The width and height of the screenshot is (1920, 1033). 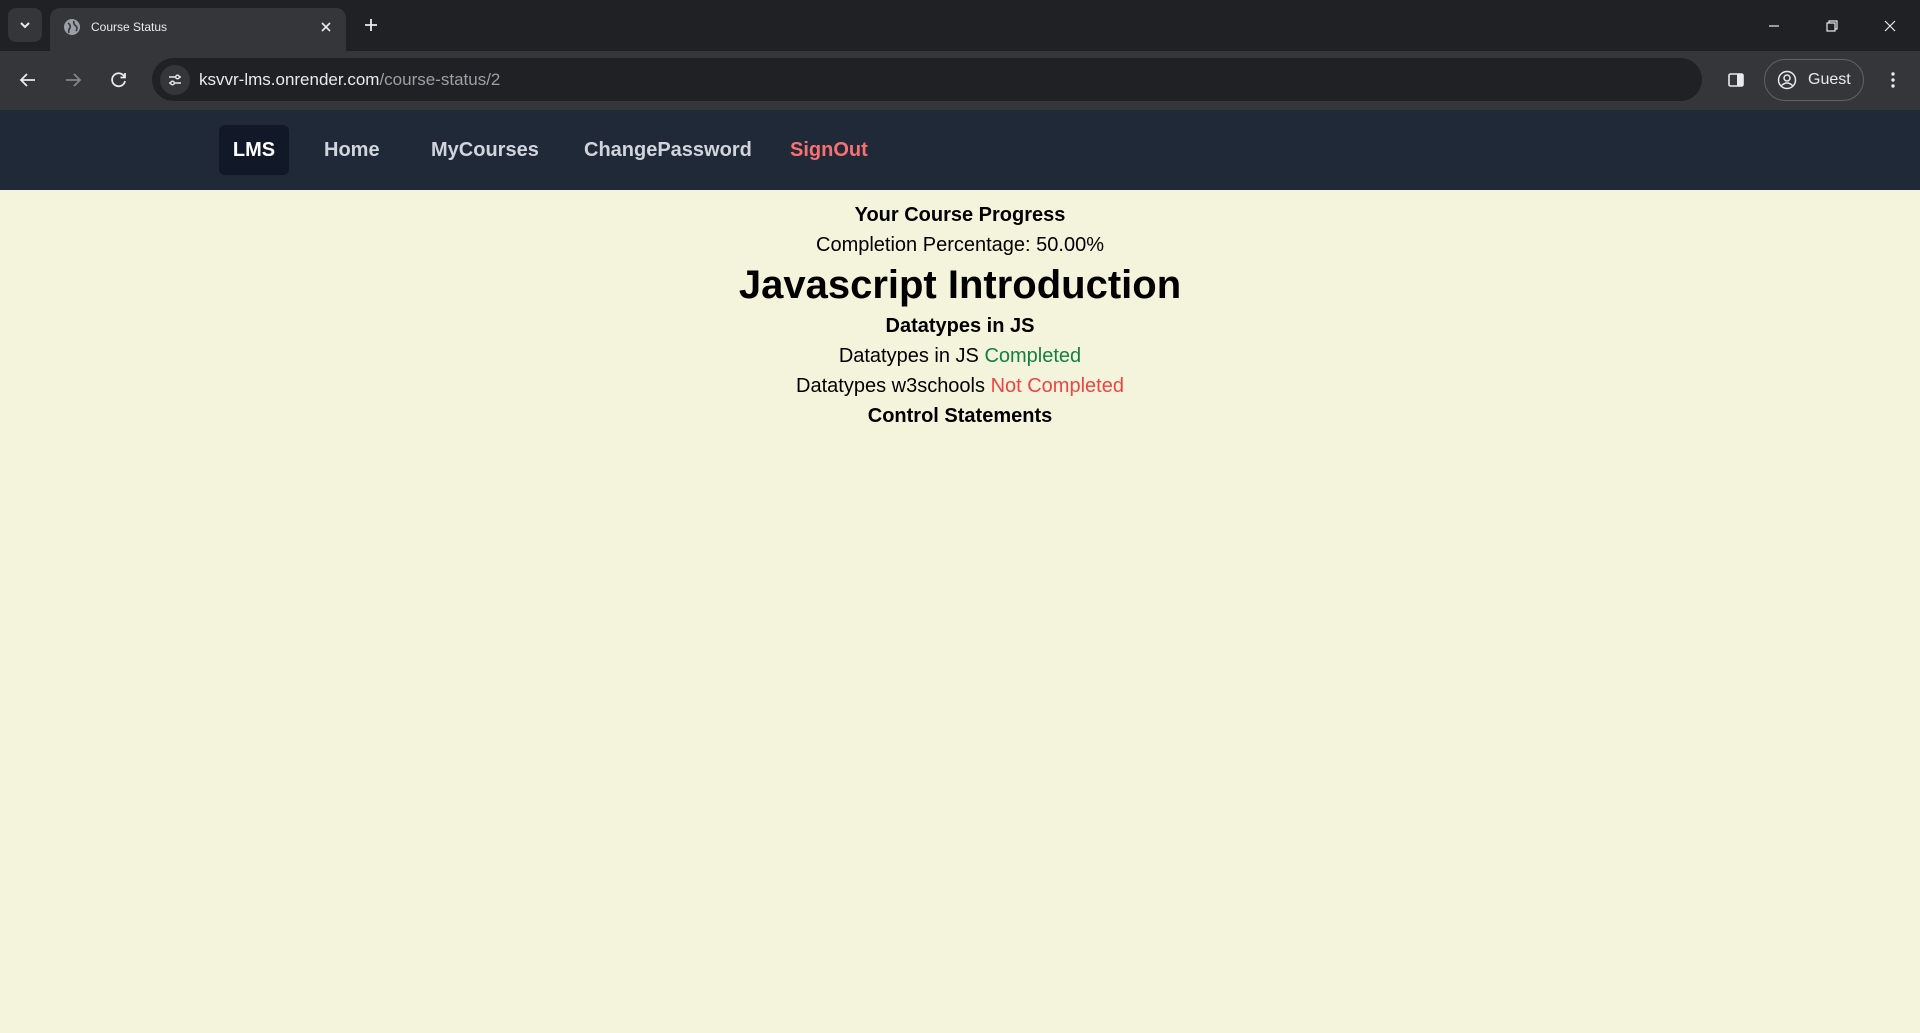 I want to click on completion-percentage: Completion Percentage: 50.00%, so click(x=960, y=245).